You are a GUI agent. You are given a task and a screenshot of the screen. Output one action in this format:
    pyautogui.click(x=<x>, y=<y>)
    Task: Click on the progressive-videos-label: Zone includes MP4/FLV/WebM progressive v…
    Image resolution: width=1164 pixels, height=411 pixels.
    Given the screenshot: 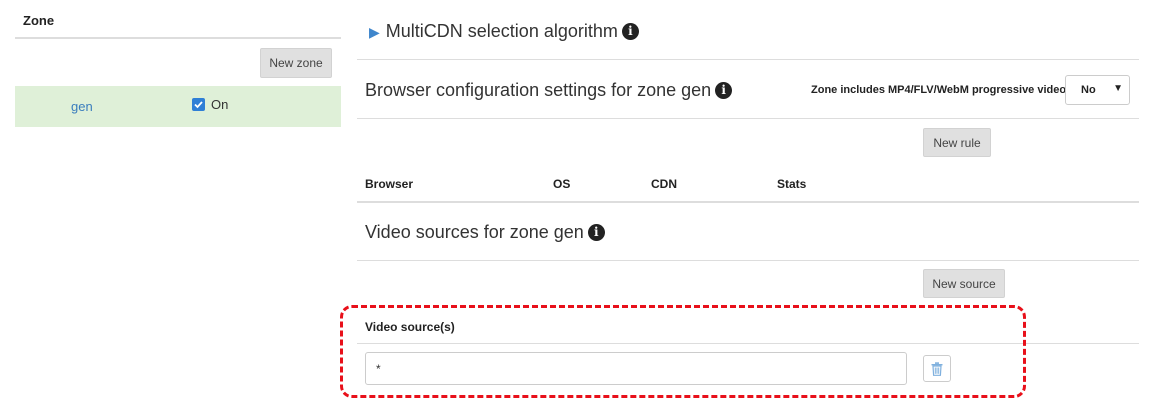 What is the action you would take?
    pyautogui.click(x=942, y=90)
    